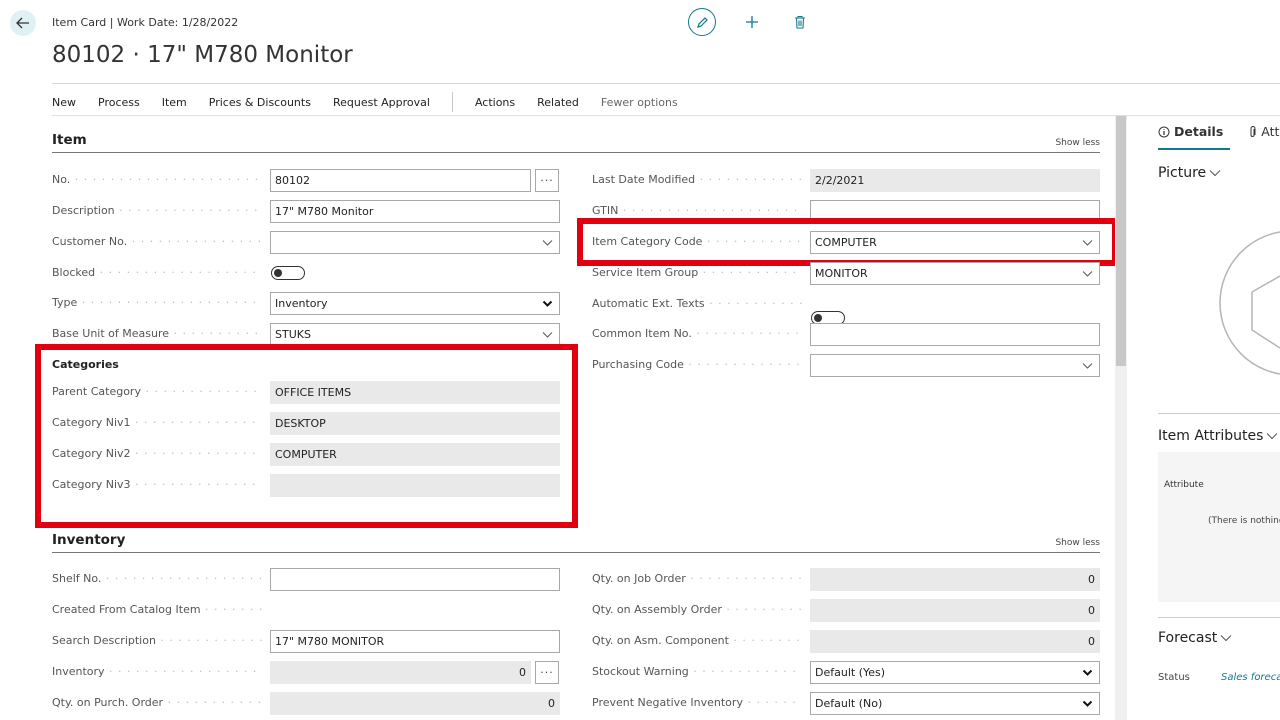 The image size is (1280, 720). What do you see at coordinates (157, 303) in the screenshot?
I see `type-label: Type` at bounding box center [157, 303].